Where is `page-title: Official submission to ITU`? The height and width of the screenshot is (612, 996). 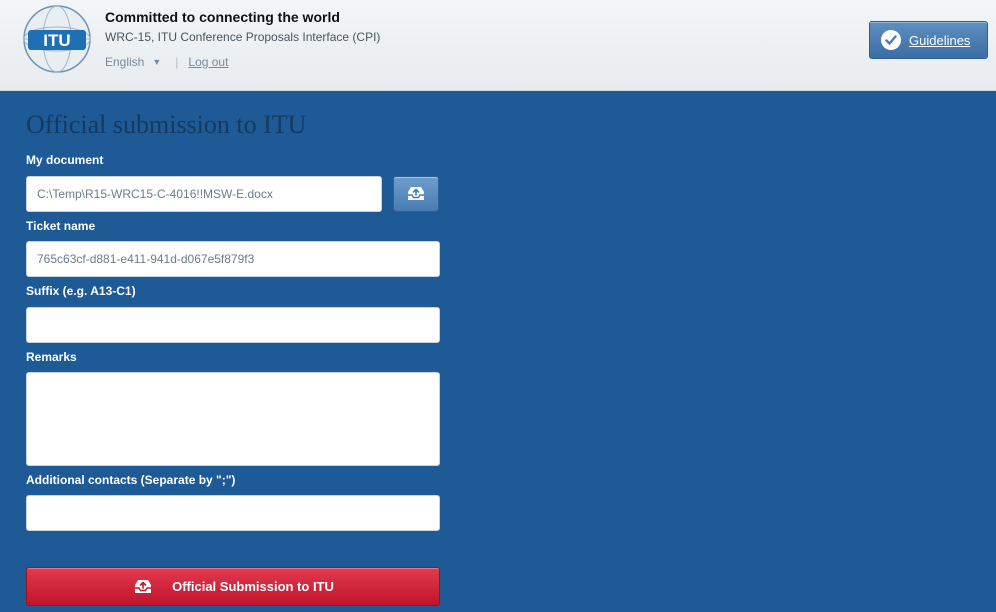 page-title: Official submission to ITU is located at coordinates (166, 124).